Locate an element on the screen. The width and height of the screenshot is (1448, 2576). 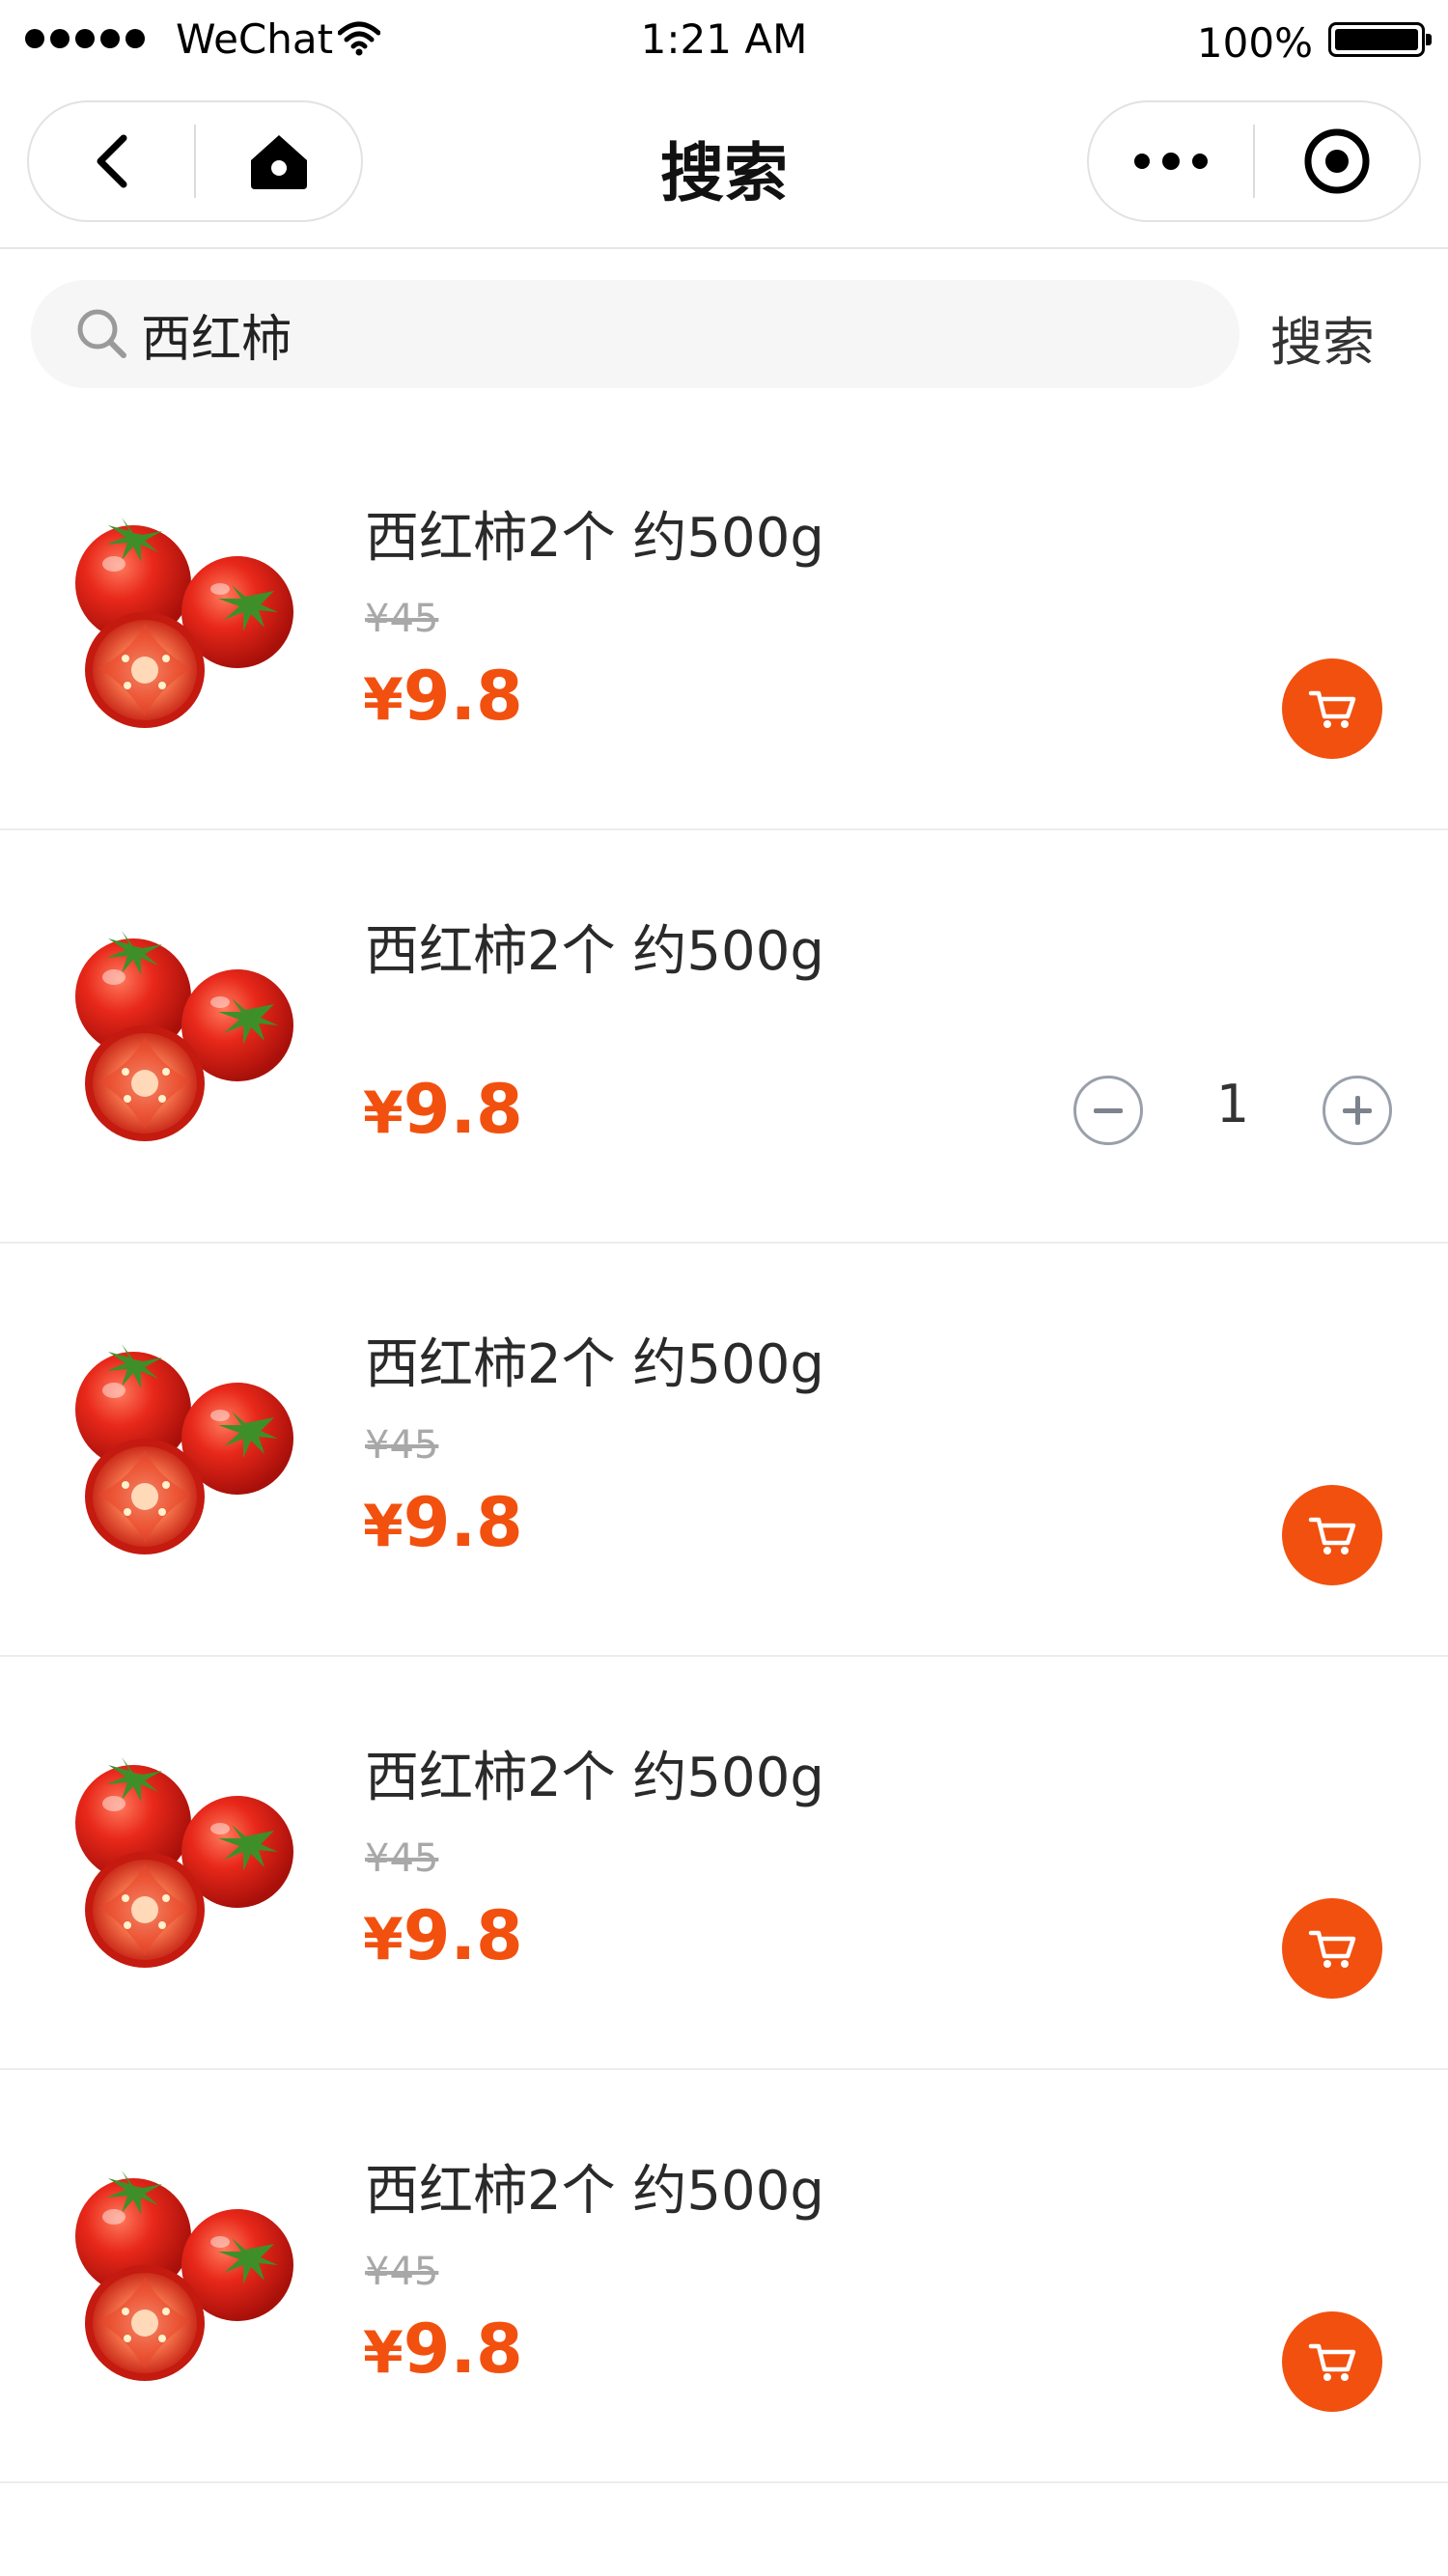
battery-icon is located at coordinates (1380, 40).